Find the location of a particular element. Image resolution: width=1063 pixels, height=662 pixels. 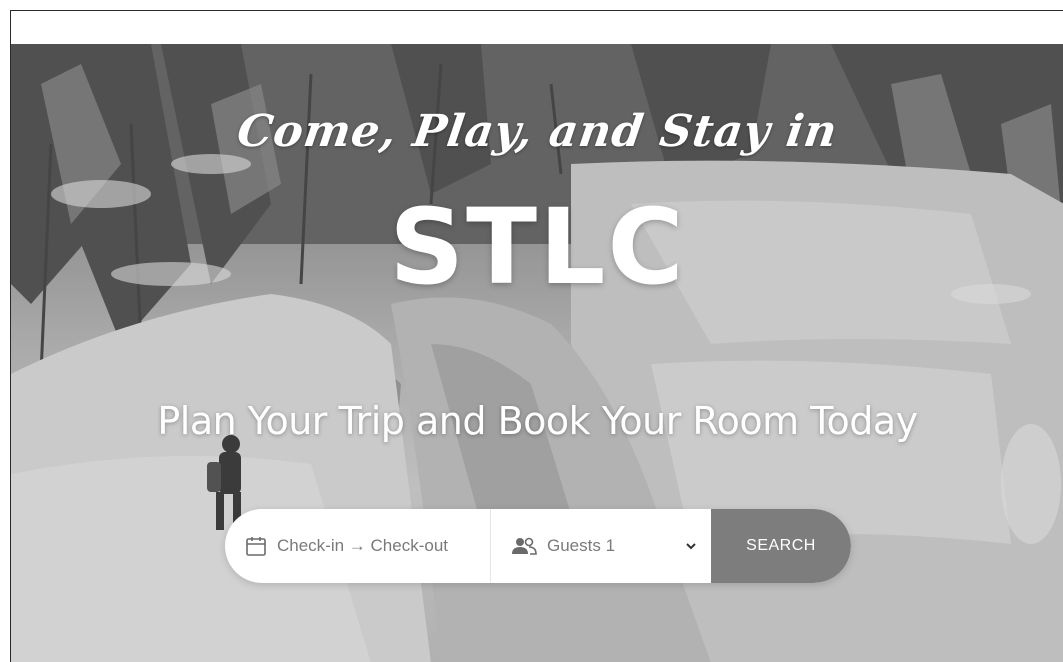

hero-tagline: Come, Play, and Stay in is located at coordinates (537, 131).